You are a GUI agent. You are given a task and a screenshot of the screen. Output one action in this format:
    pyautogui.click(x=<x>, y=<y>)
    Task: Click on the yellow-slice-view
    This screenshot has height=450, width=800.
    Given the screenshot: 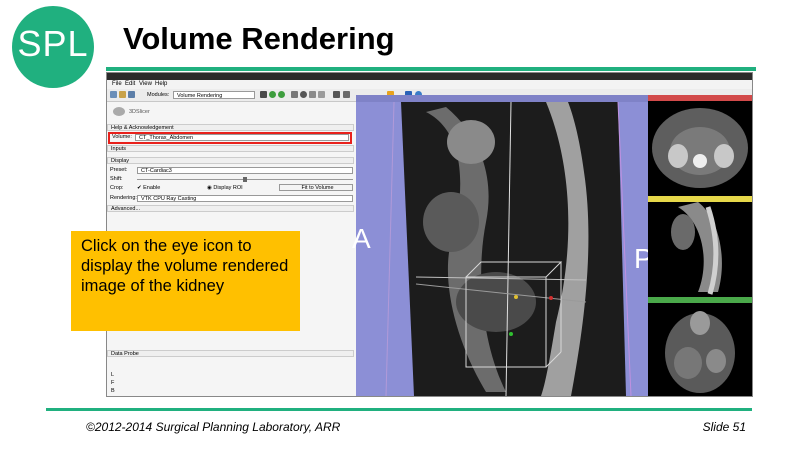 What is the action you would take?
    pyautogui.click(x=700, y=249)
    